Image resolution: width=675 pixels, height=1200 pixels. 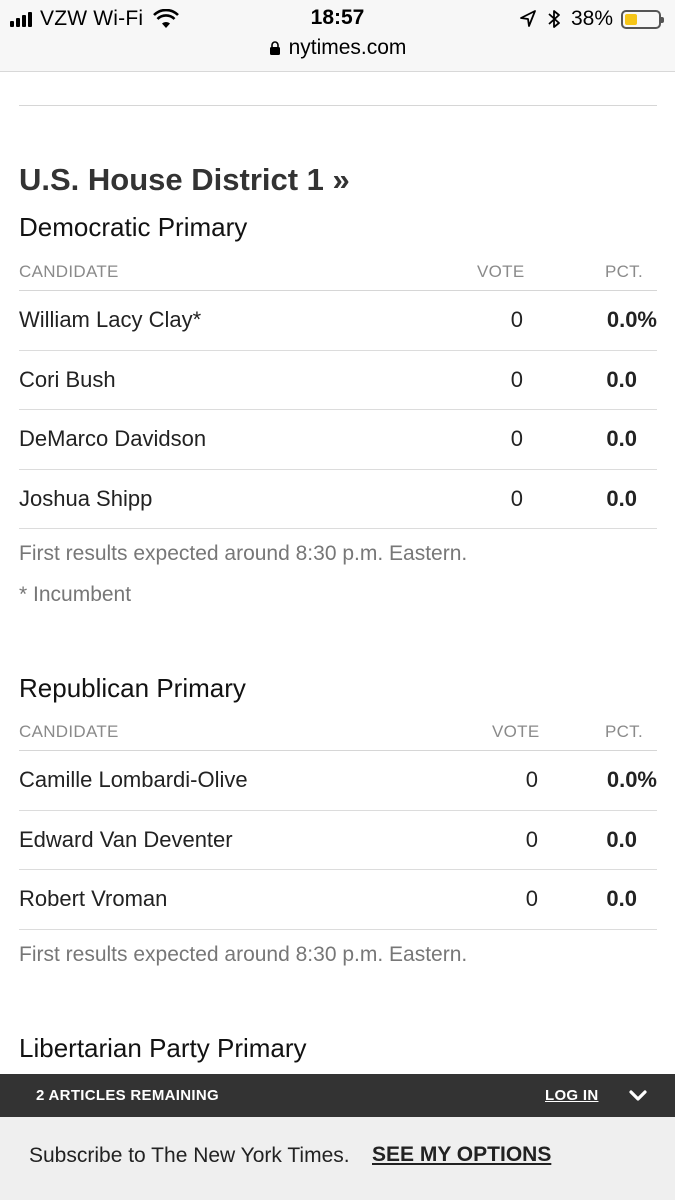 What do you see at coordinates (133, 227) in the screenshot?
I see `democratic-primary-title: Democratic Primary` at bounding box center [133, 227].